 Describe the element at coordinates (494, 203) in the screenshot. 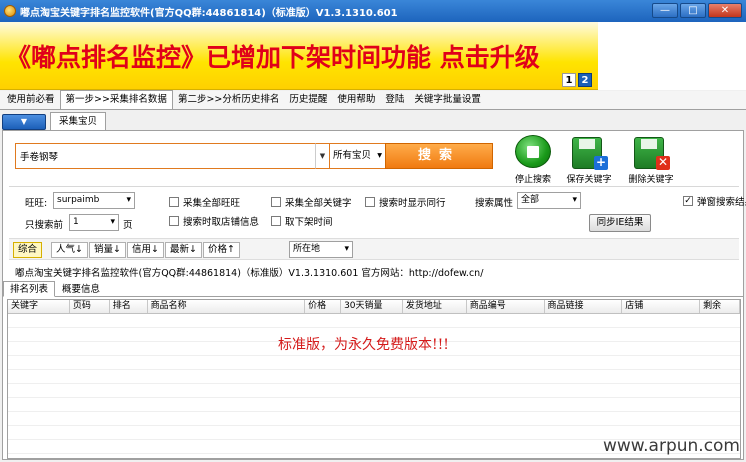

I see `search-attr-label: 搜索属性` at that location.